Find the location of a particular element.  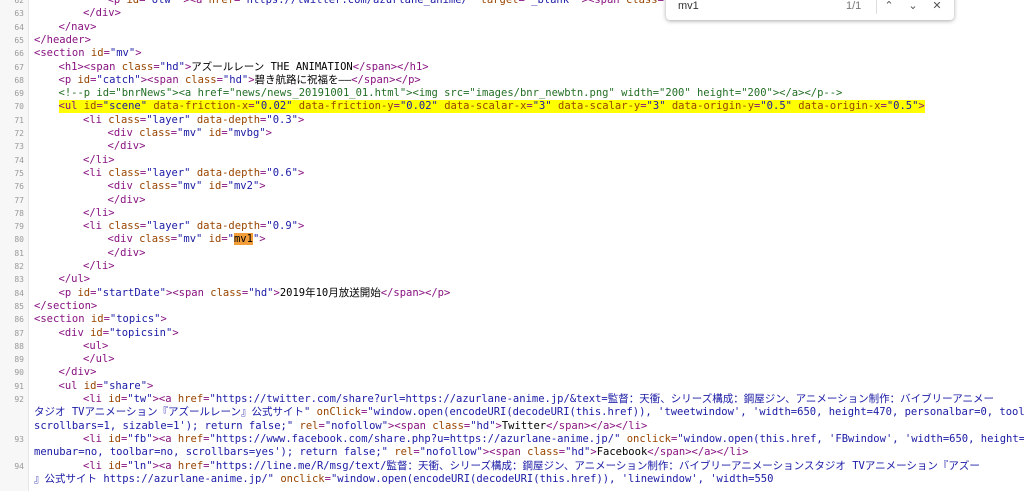

code-token: <div is located at coordinates (123, 239).